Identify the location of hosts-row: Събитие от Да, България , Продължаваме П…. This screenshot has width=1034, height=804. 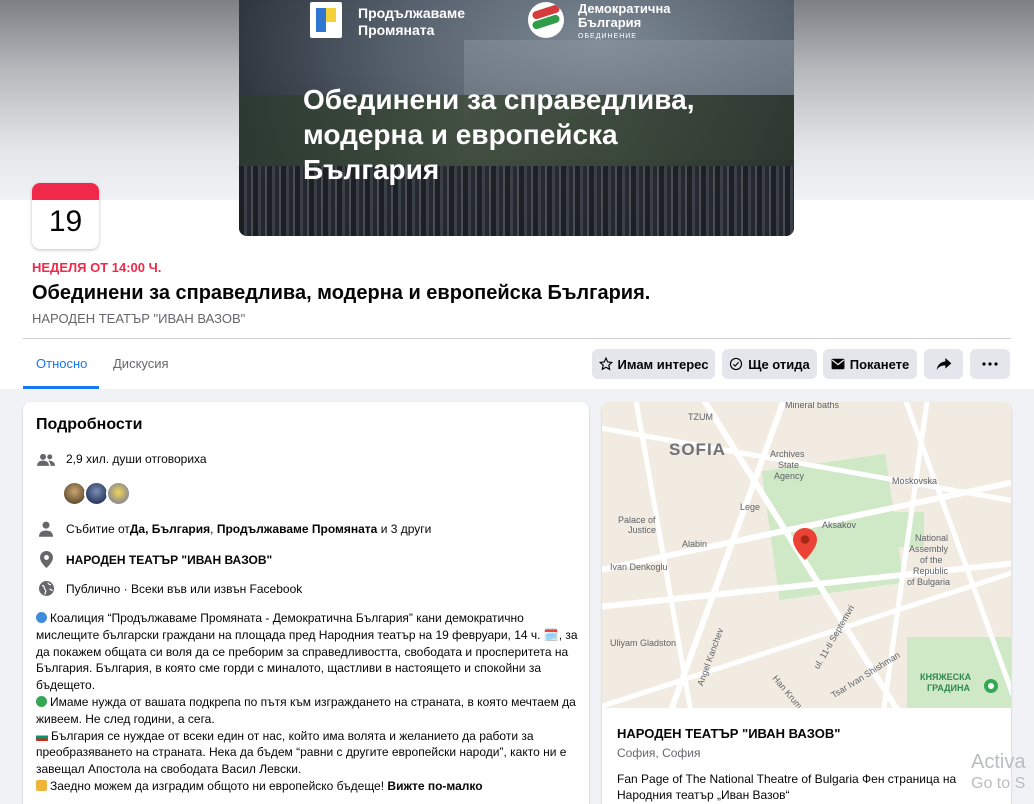
(233, 529).